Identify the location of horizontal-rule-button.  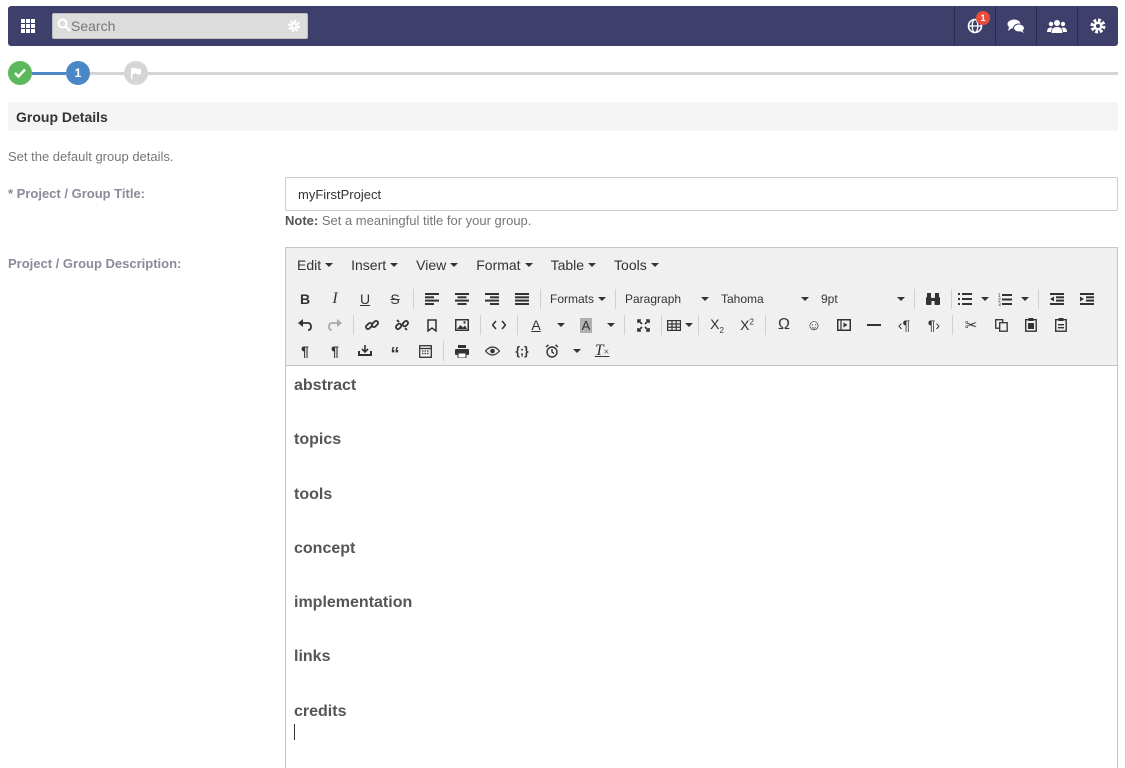
(874, 325).